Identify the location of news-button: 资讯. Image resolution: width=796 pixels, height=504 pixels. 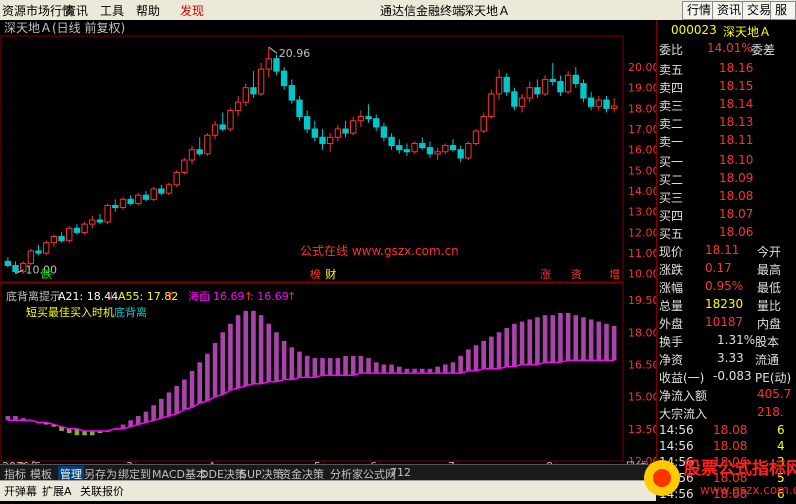
(729, 10).